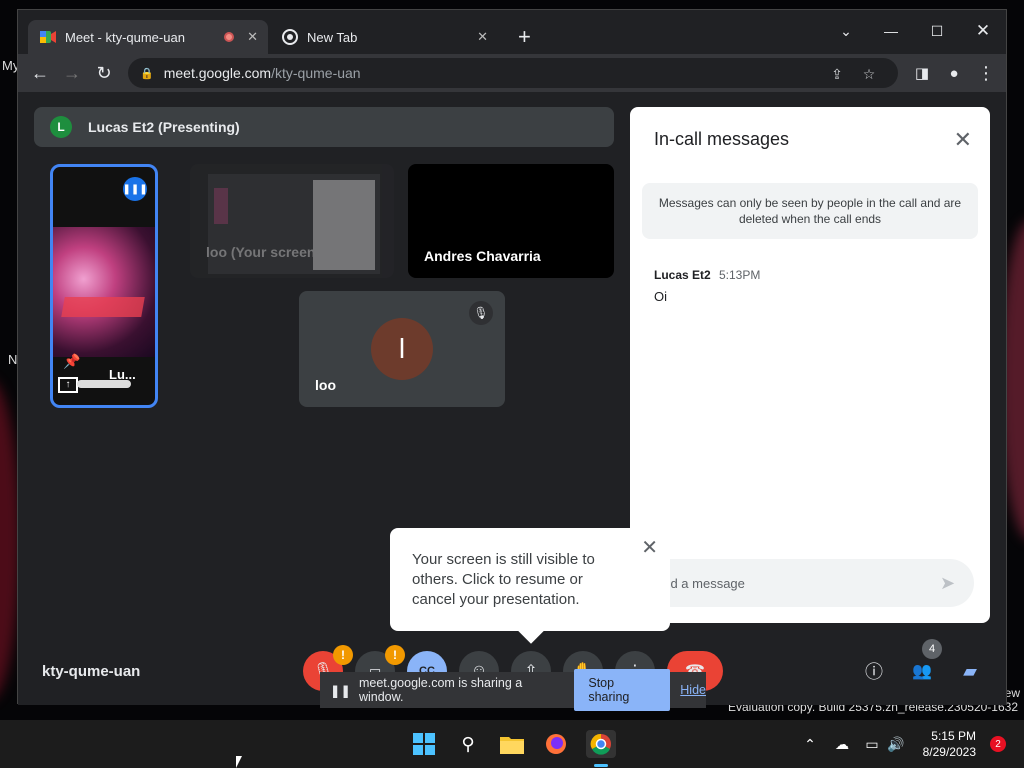 The height and width of the screenshot is (768, 1024). What do you see at coordinates (896, 744) in the screenshot?
I see `volume-icon: 🔊` at bounding box center [896, 744].